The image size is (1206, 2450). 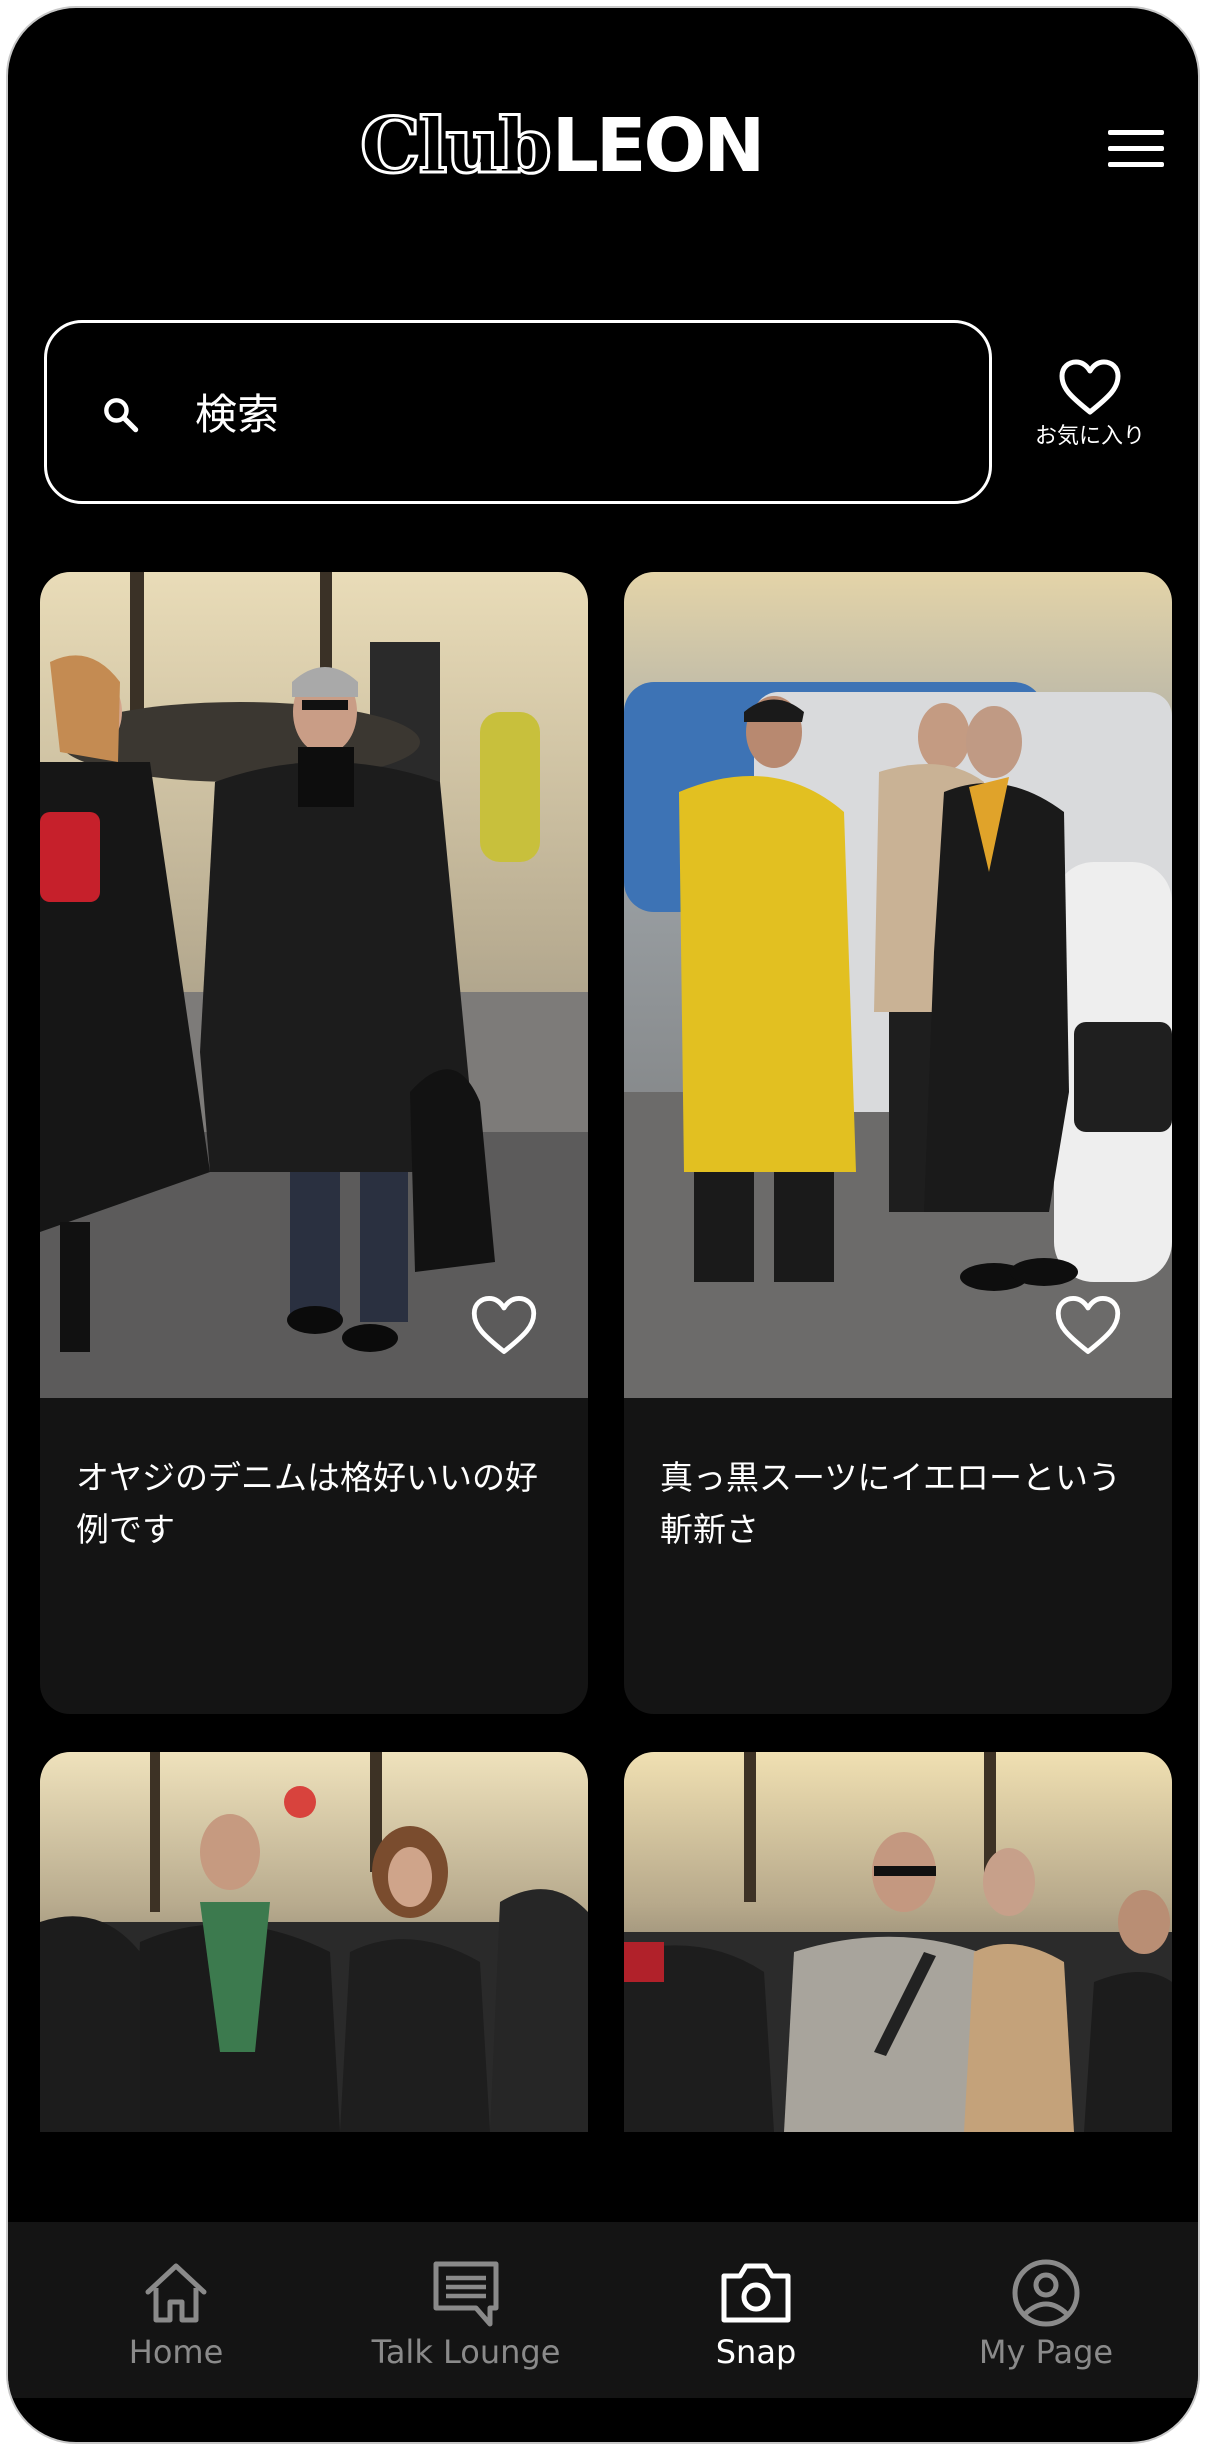 I want to click on nav-snap: Snap, so click(x=756, y=2315).